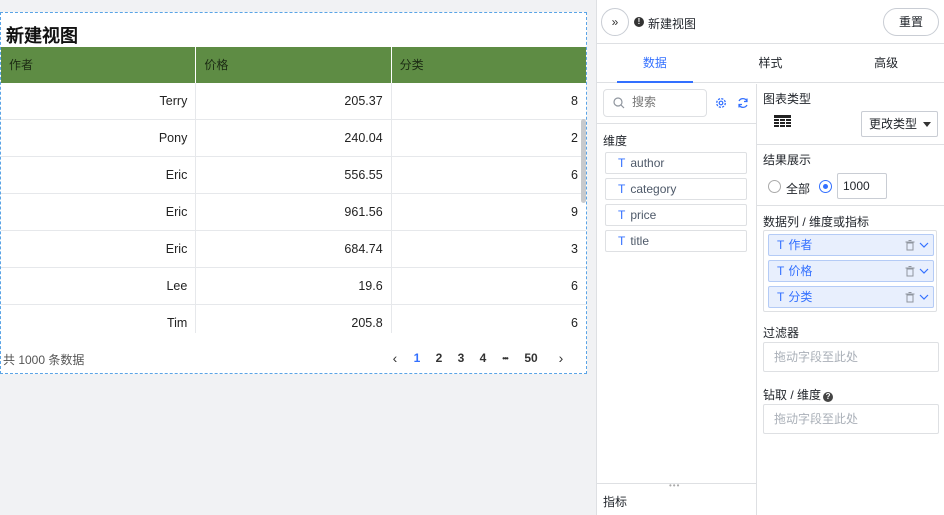 The image size is (944, 515). What do you see at coordinates (439, 358) in the screenshot?
I see `page-button-2: 2` at bounding box center [439, 358].